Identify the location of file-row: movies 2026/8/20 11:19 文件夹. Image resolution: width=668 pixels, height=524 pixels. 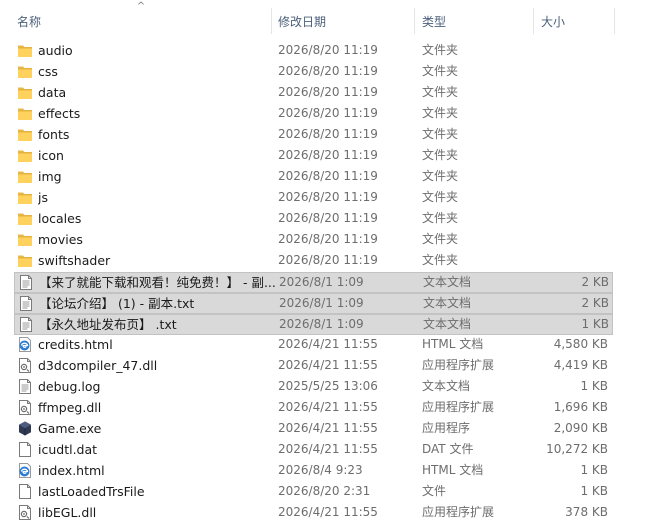
(313, 240).